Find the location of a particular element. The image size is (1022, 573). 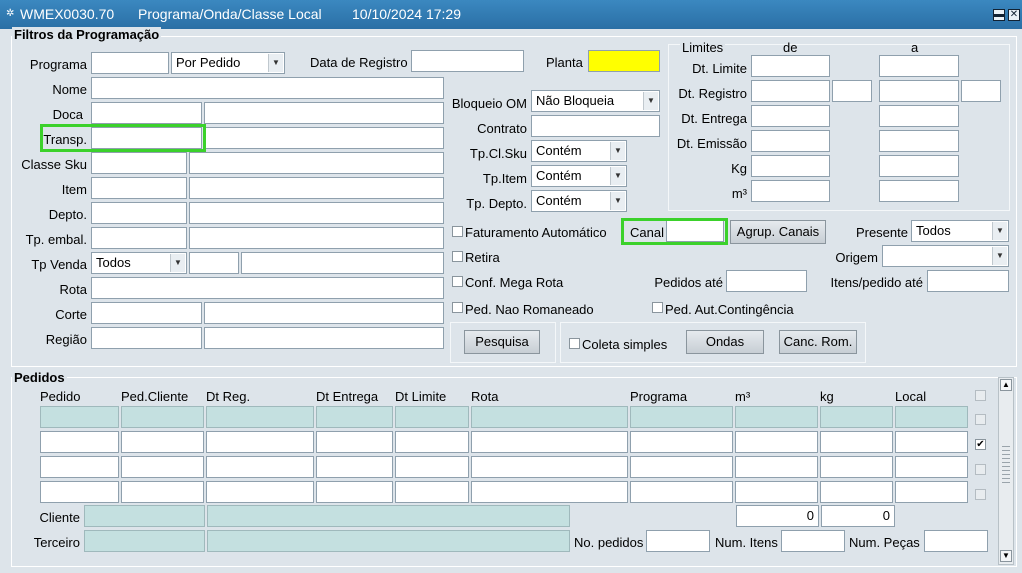

m3-de-input is located at coordinates (790, 191).